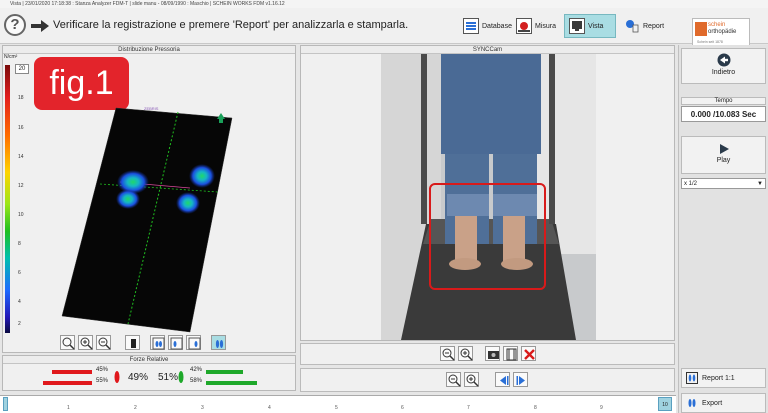  Describe the element at coordinates (471, 26) in the screenshot. I see `database-icon` at that location.